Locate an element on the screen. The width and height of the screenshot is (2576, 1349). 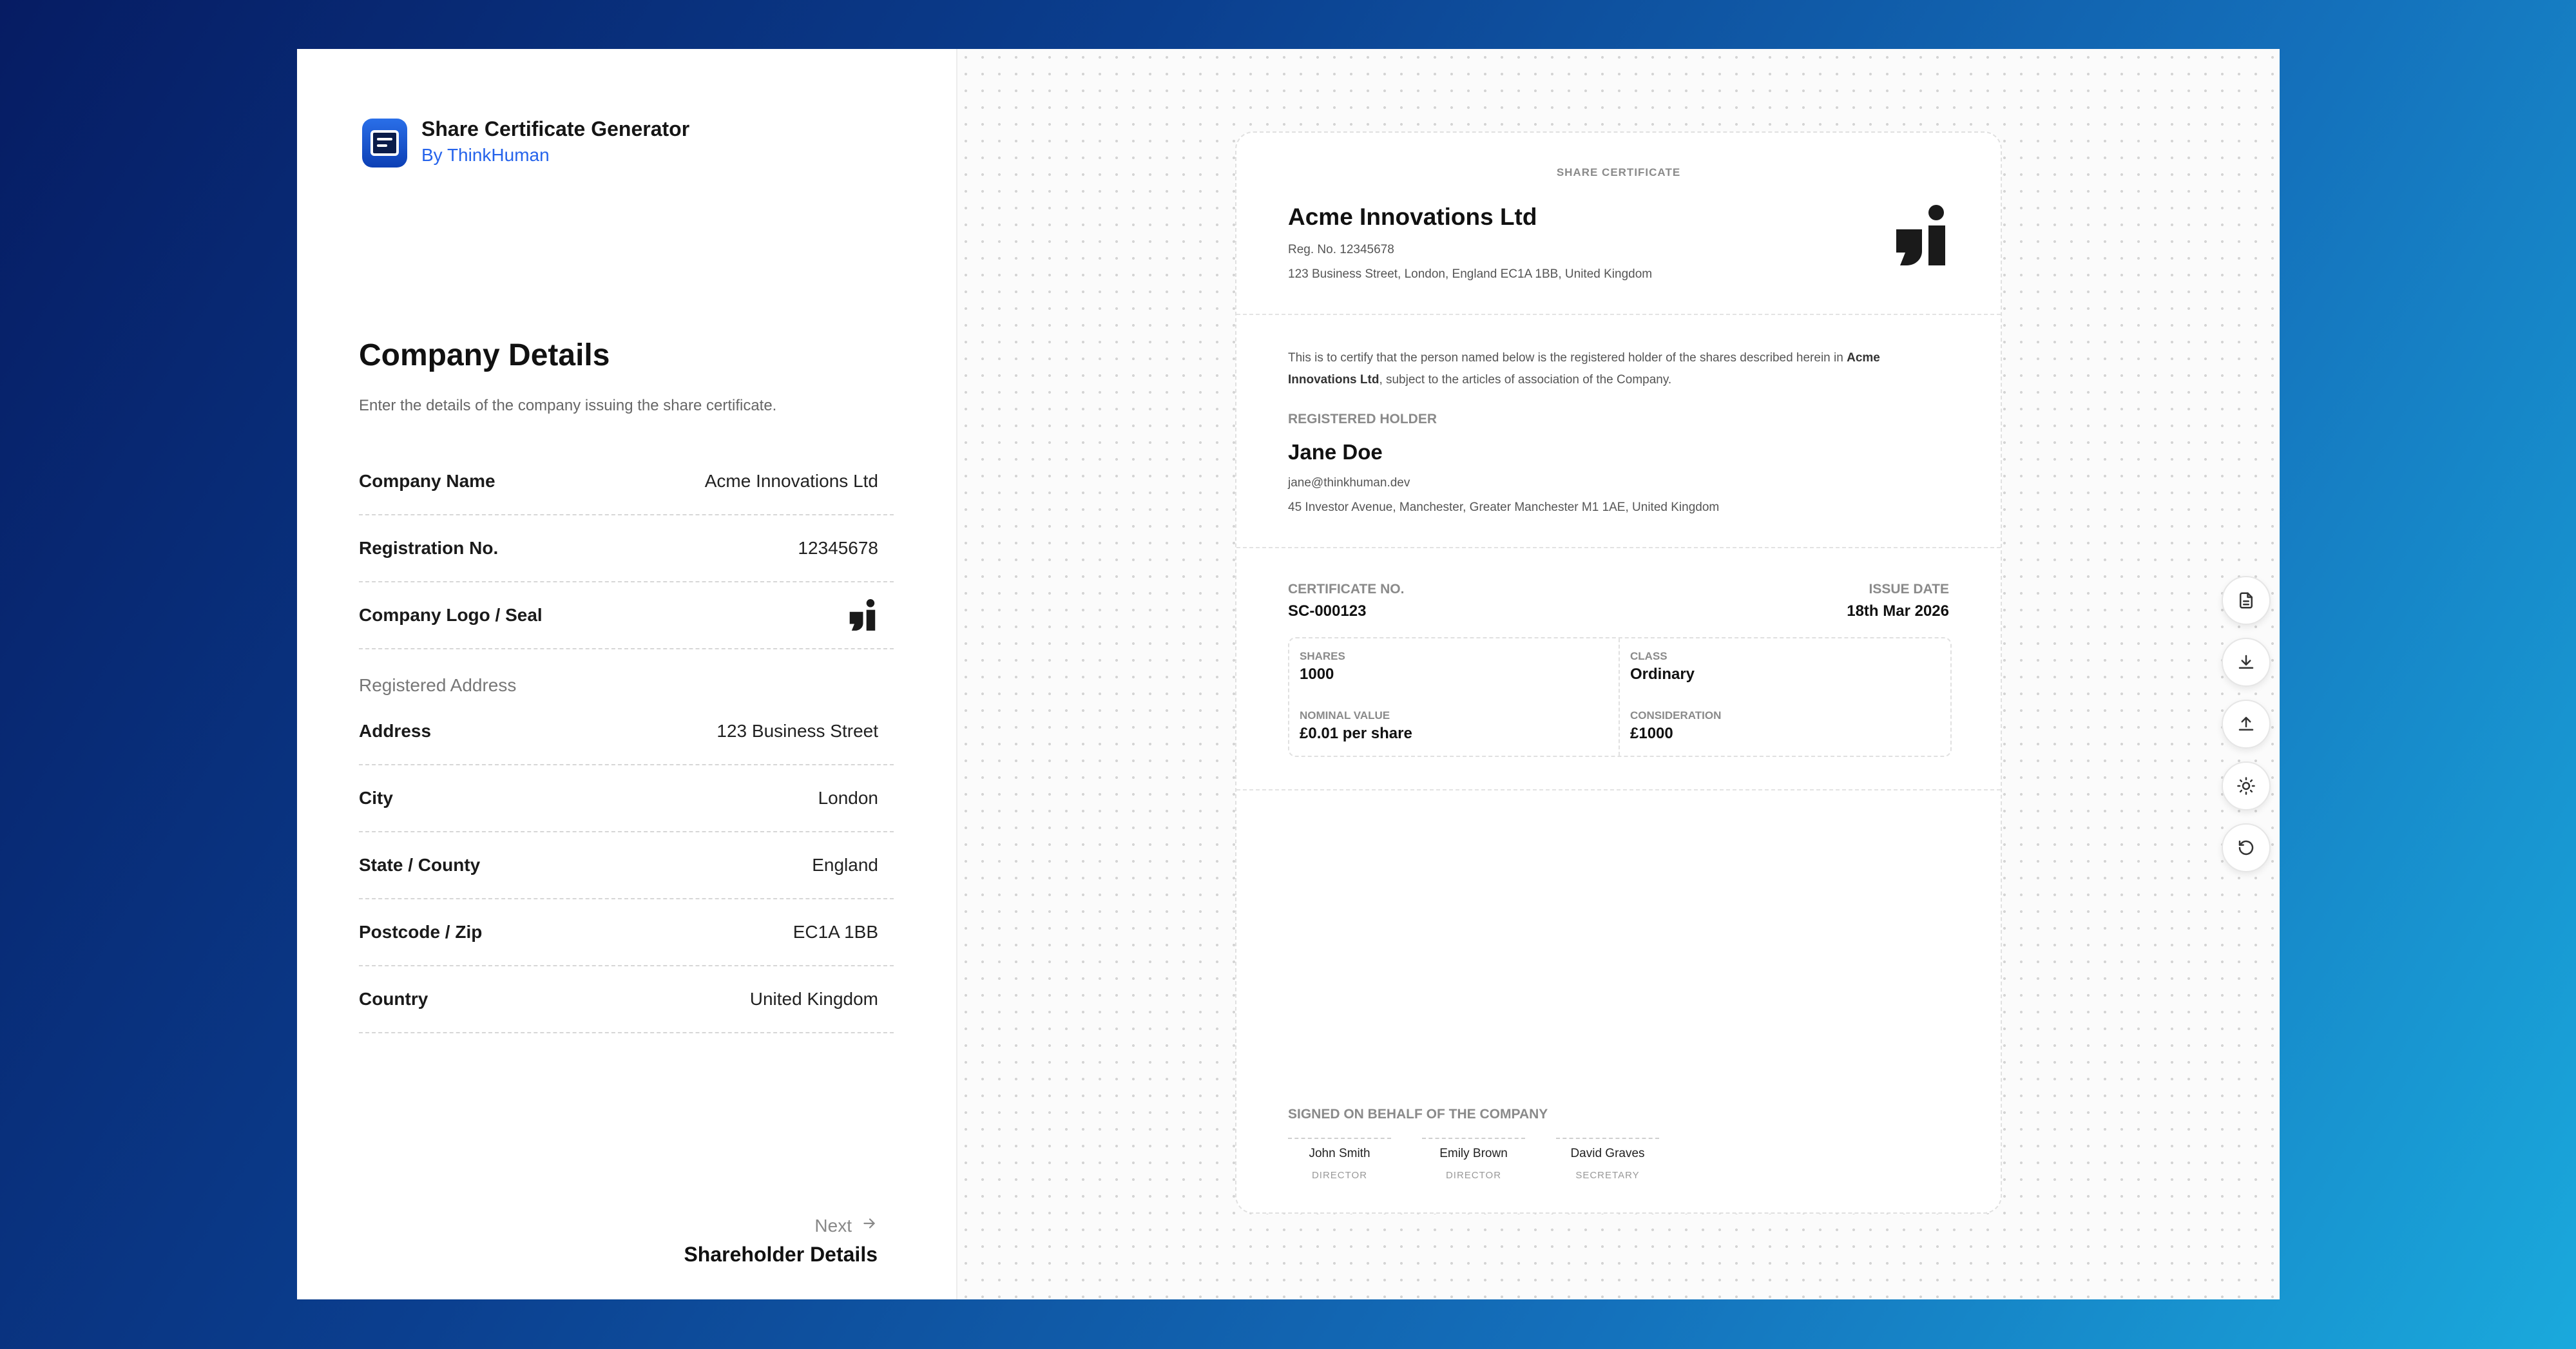
signatory-name: David Graves is located at coordinates (1608, 1153).